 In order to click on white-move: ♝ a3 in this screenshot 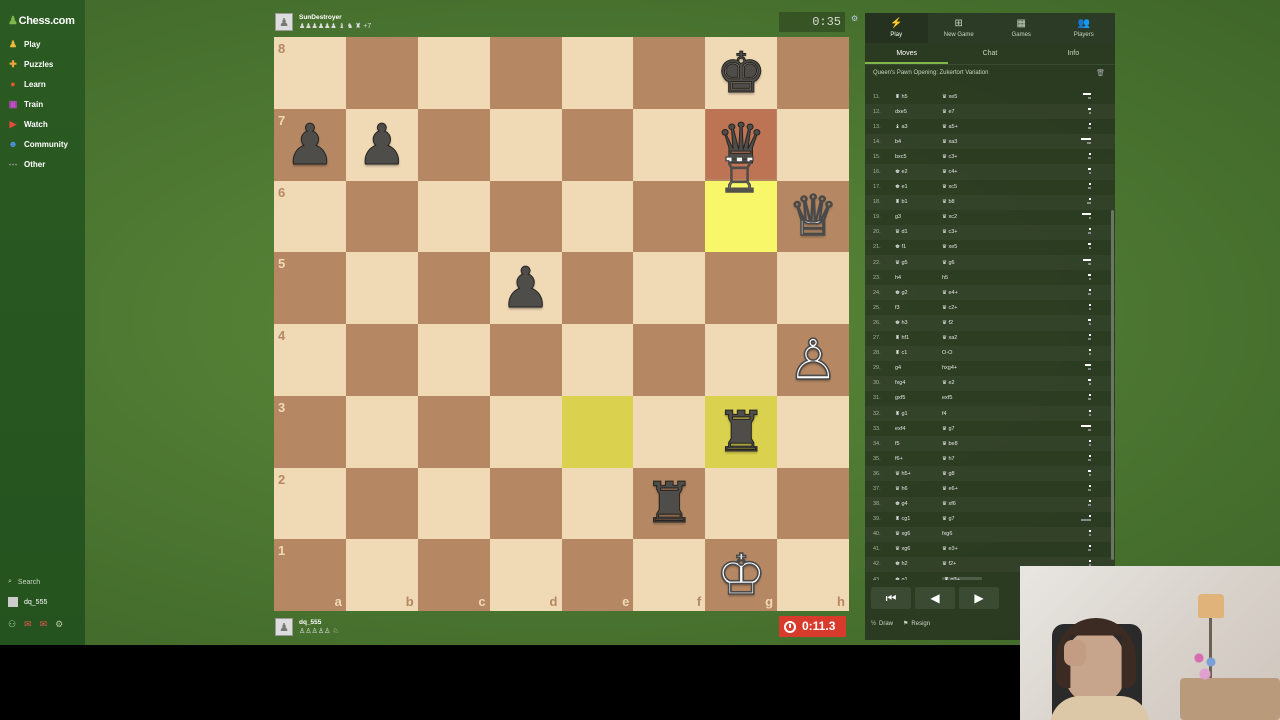, I will do `click(918, 127)`.